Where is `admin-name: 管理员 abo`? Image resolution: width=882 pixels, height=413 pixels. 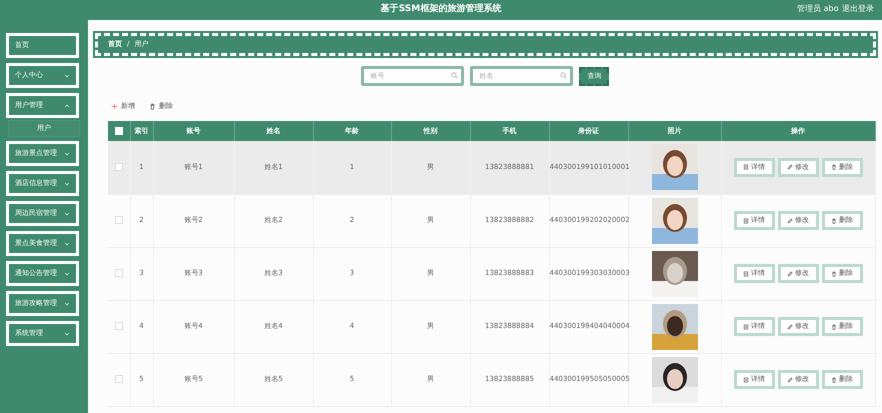 admin-name: 管理员 abo is located at coordinates (817, 9).